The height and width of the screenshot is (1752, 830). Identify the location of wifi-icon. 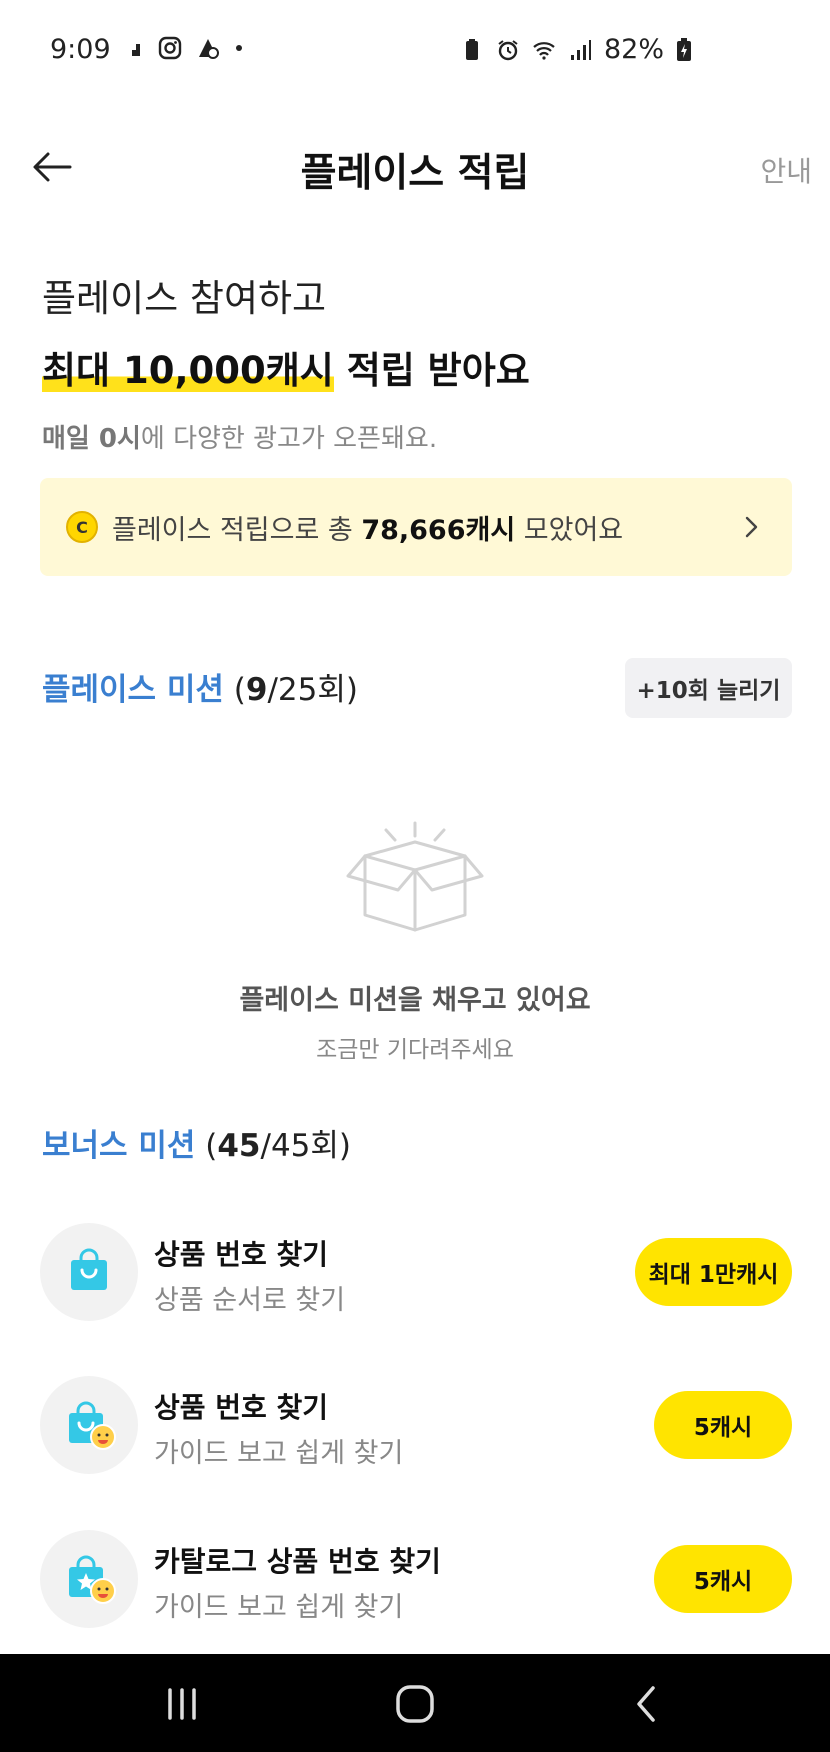
(544, 50).